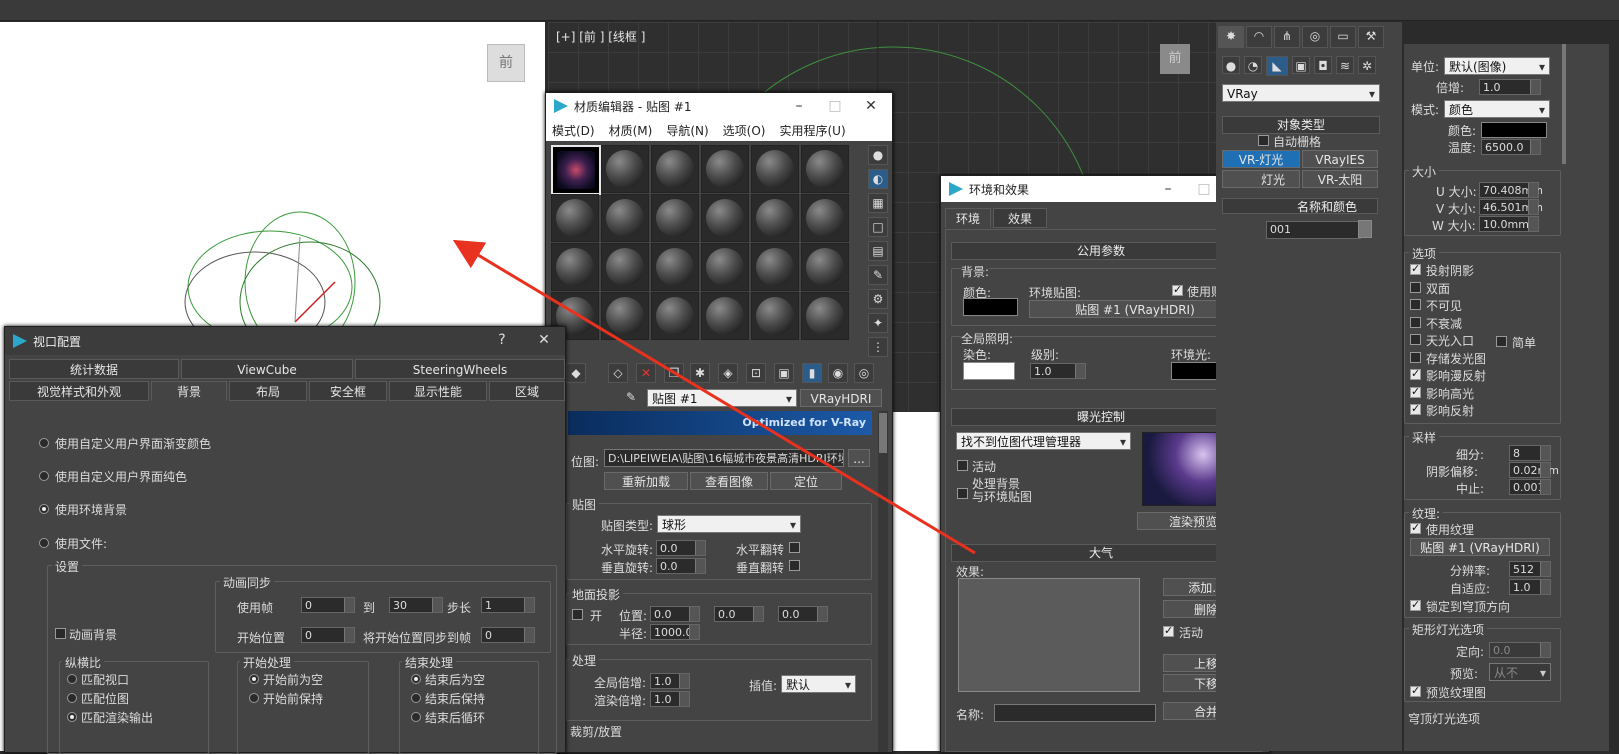 The height and width of the screenshot is (754, 1619). What do you see at coordinates (794, 565) in the screenshot?
I see `v-flip-checkbox` at bounding box center [794, 565].